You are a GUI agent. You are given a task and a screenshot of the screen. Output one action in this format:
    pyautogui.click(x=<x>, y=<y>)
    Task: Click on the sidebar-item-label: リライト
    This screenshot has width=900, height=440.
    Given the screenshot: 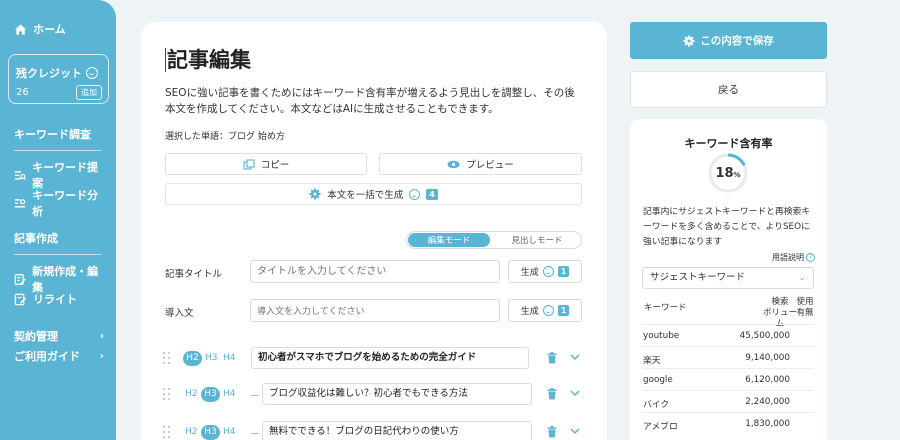 What is the action you would take?
    pyautogui.click(x=55, y=299)
    